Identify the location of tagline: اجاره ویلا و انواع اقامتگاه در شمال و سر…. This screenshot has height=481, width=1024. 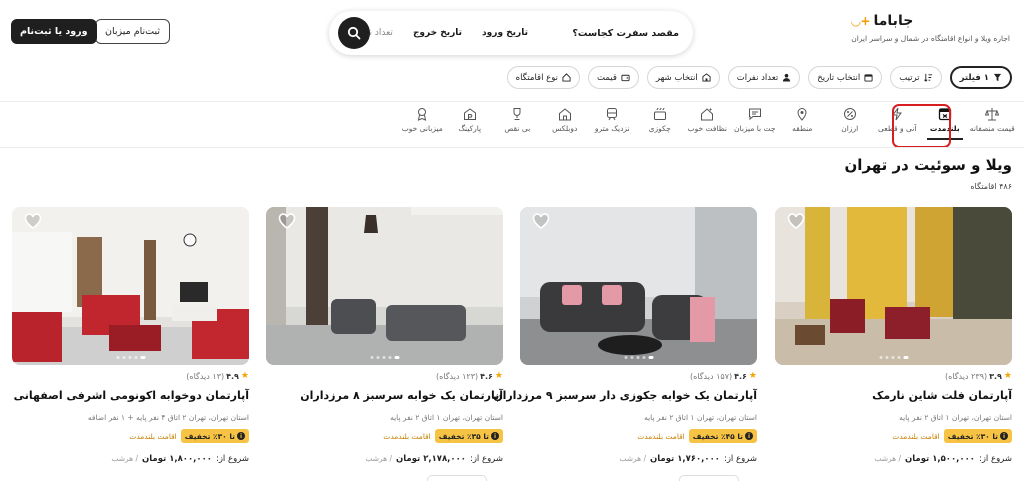
(930, 38).